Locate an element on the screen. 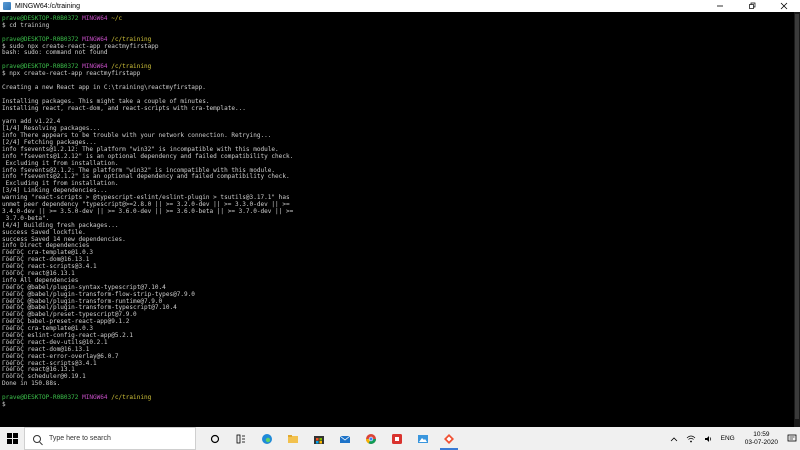  terminal-line: ΓöéΓöÇ react@16.13.1 is located at coordinates (398, 370).